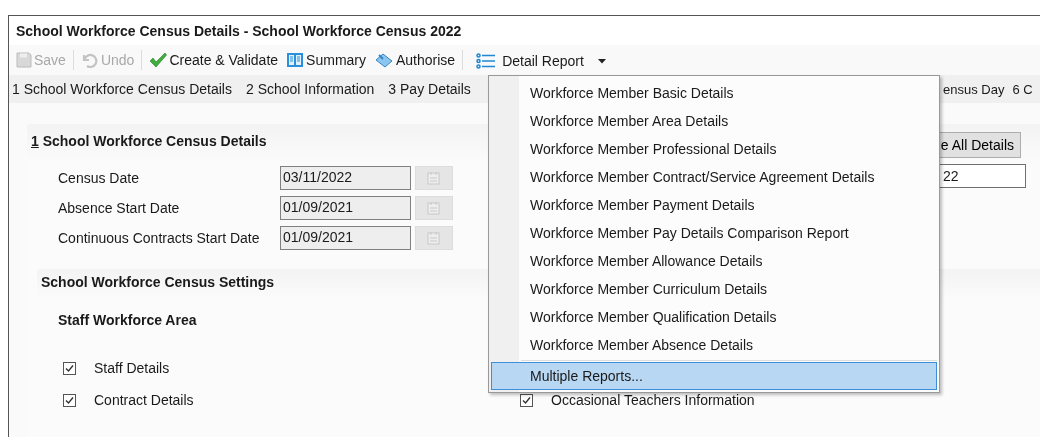 The width and height of the screenshot is (1040, 437). What do you see at coordinates (714, 317) in the screenshot?
I see `menu-item: Workforce Member Qualification Details` at bounding box center [714, 317].